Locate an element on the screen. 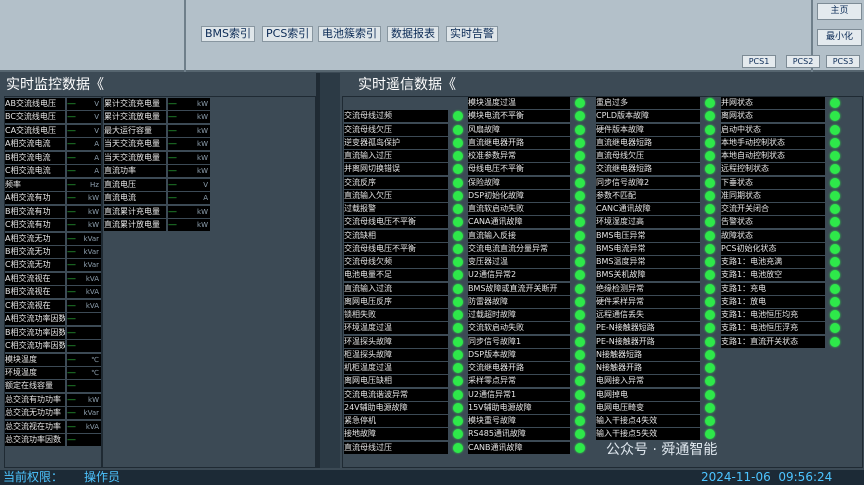 The height and width of the screenshot is (485, 864). monitor-label: C相交流无功 is located at coordinates (35, 265).